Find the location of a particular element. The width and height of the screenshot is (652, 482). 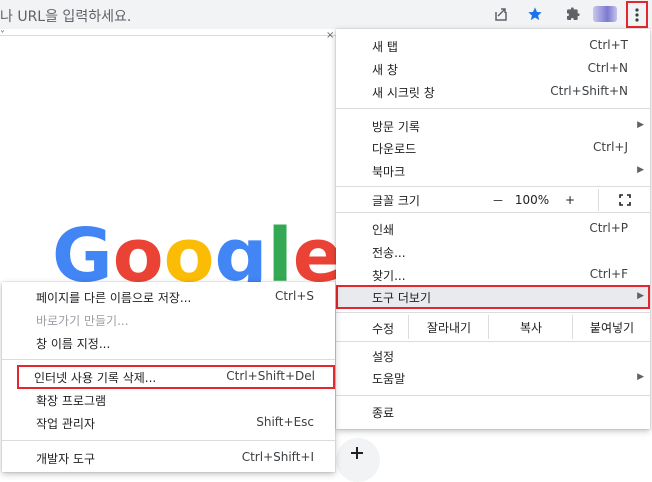

submenu-item-extensions: 확장 프로그램 is located at coordinates (168, 400).